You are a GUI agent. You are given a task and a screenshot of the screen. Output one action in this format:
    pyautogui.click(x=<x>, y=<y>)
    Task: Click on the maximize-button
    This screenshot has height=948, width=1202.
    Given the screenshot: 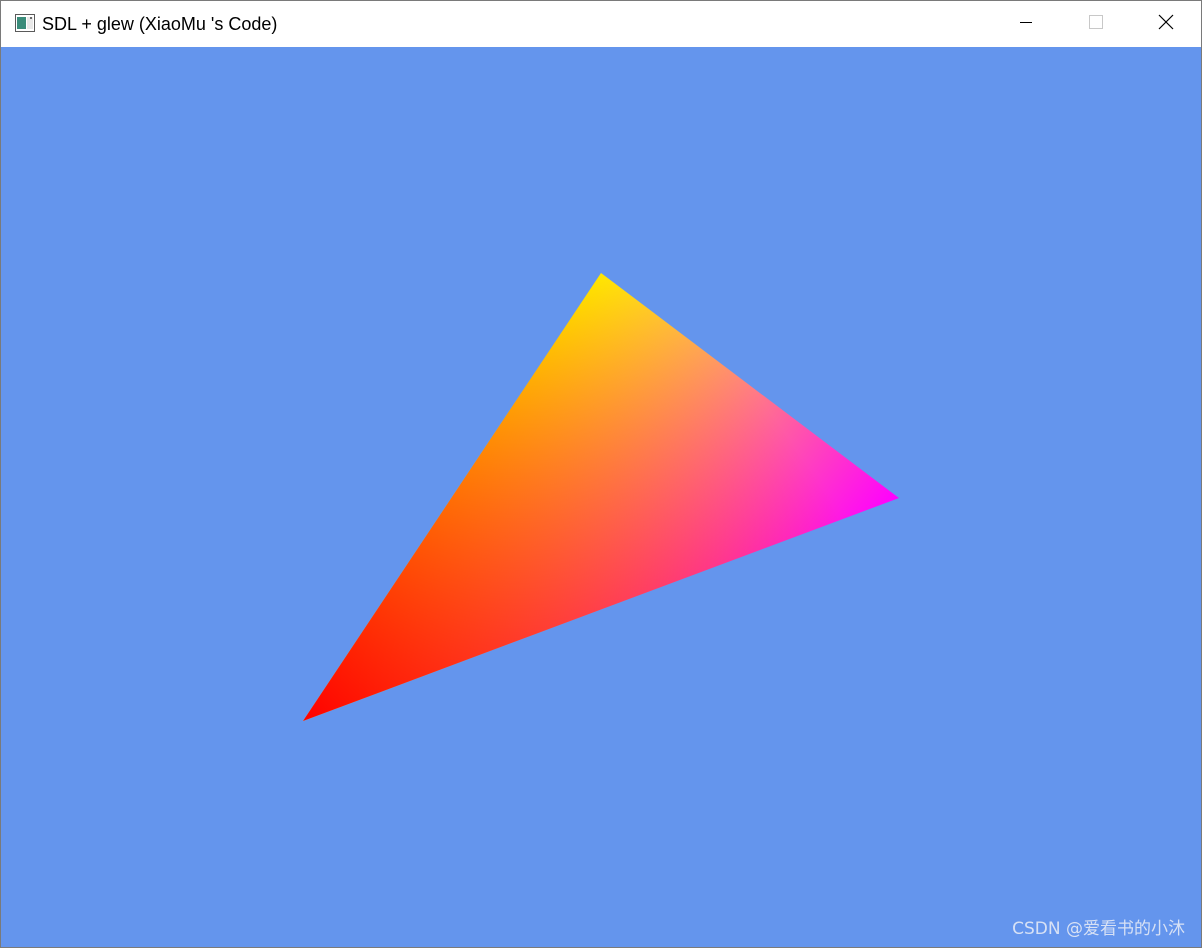 What is the action you would take?
    pyautogui.click(x=1096, y=24)
    